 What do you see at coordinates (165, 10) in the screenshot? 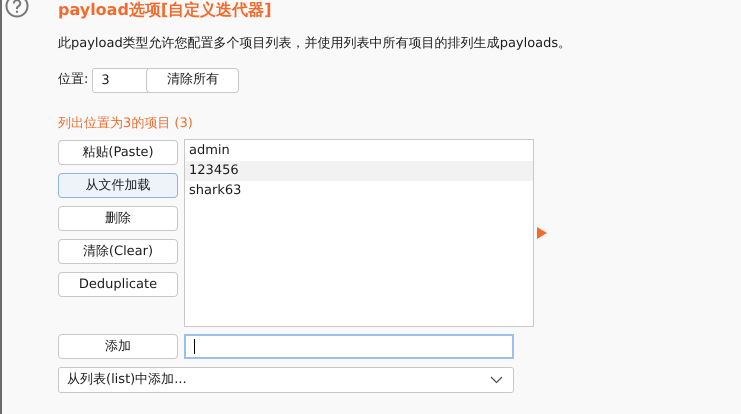
I see `section-title: payload选项[自定义迭代器]` at bounding box center [165, 10].